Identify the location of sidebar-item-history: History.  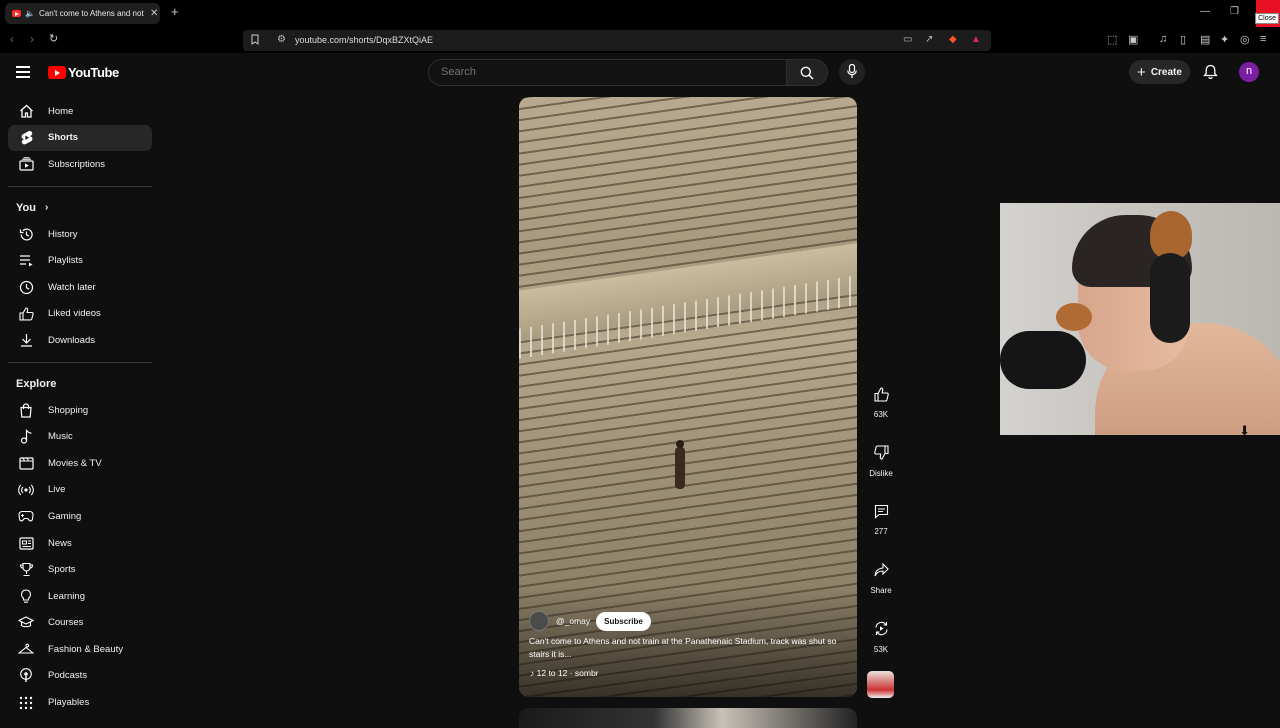
(80, 234).